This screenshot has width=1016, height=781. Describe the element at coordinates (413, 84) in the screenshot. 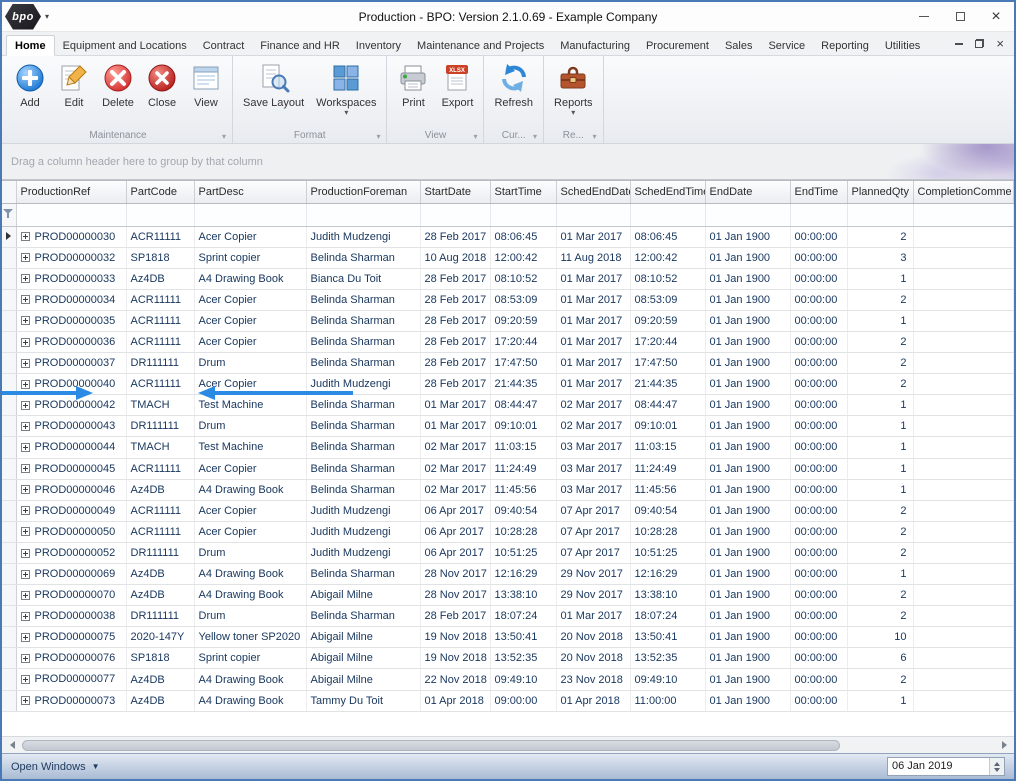

I see `print-button: Print` at that location.